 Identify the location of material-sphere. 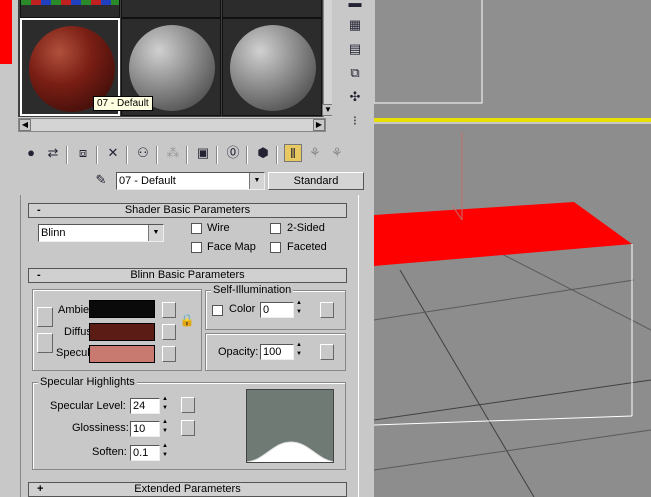
(273, 68).